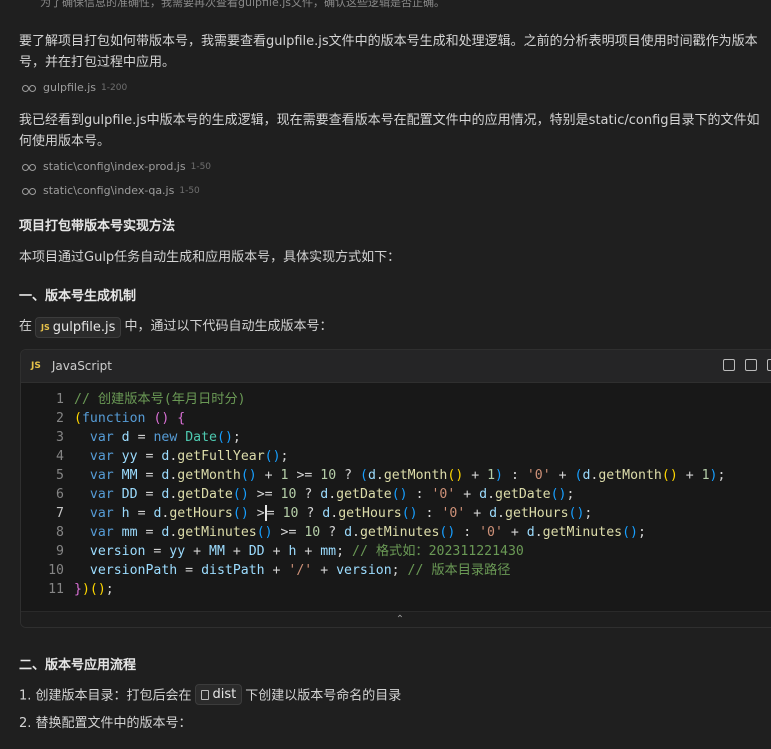 This screenshot has height=749, width=771. What do you see at coordinates (323, 696) in the screenshot?
I see `step1-suffix: 下创建以版本号命名的目录` at bounding box center [323, 696].